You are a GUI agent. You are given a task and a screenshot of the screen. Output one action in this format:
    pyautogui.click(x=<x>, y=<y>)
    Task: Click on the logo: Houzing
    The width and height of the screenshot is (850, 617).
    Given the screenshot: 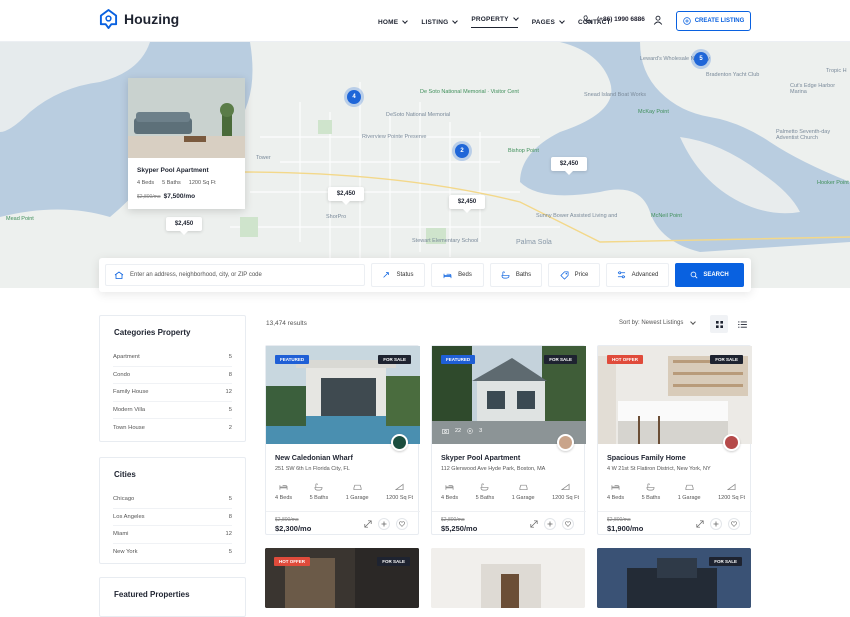 What is the action you would take?
    pyautogui.click(x=139, y=19)
    